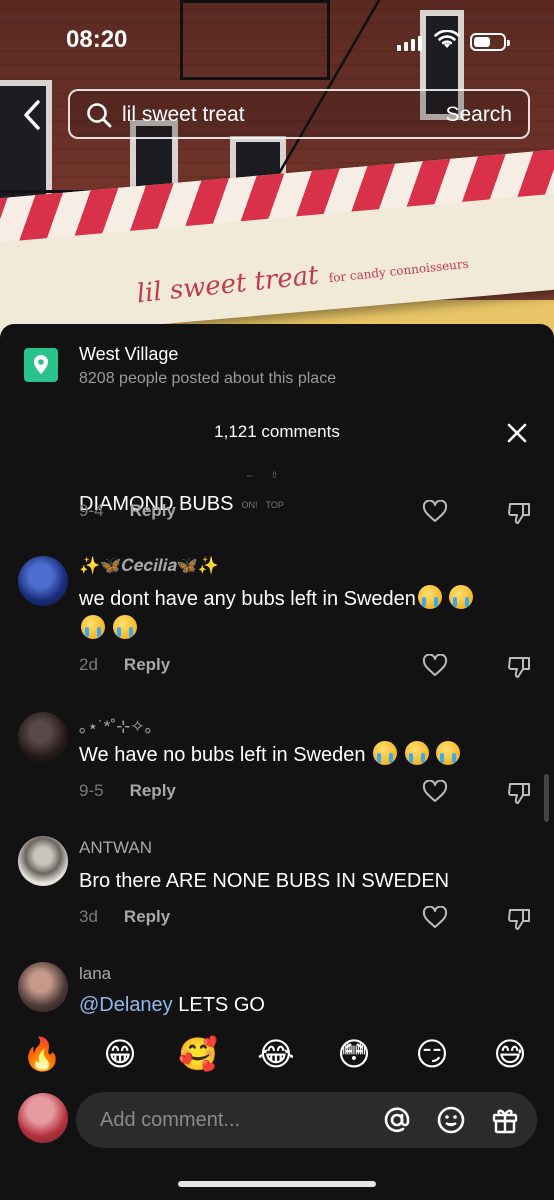 The image size is (554, 1200). I want to click on gift-icon, so click(505, 1120).